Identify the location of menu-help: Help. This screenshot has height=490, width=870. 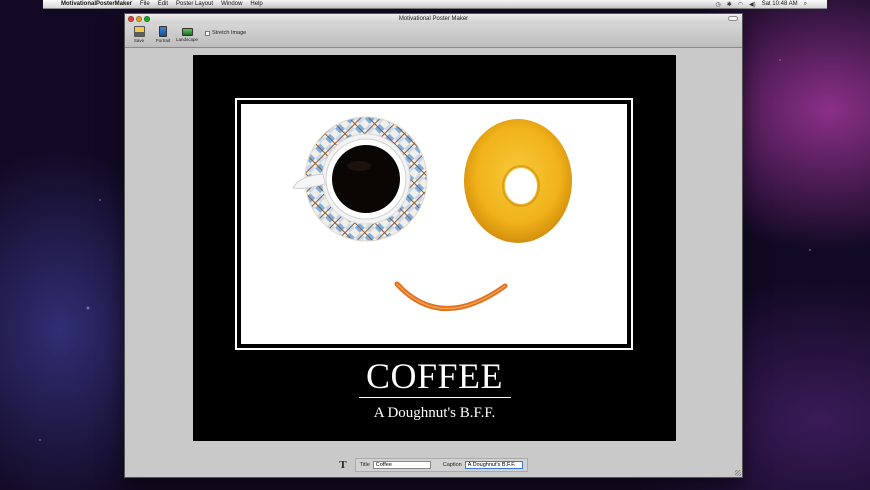
(256, 4).